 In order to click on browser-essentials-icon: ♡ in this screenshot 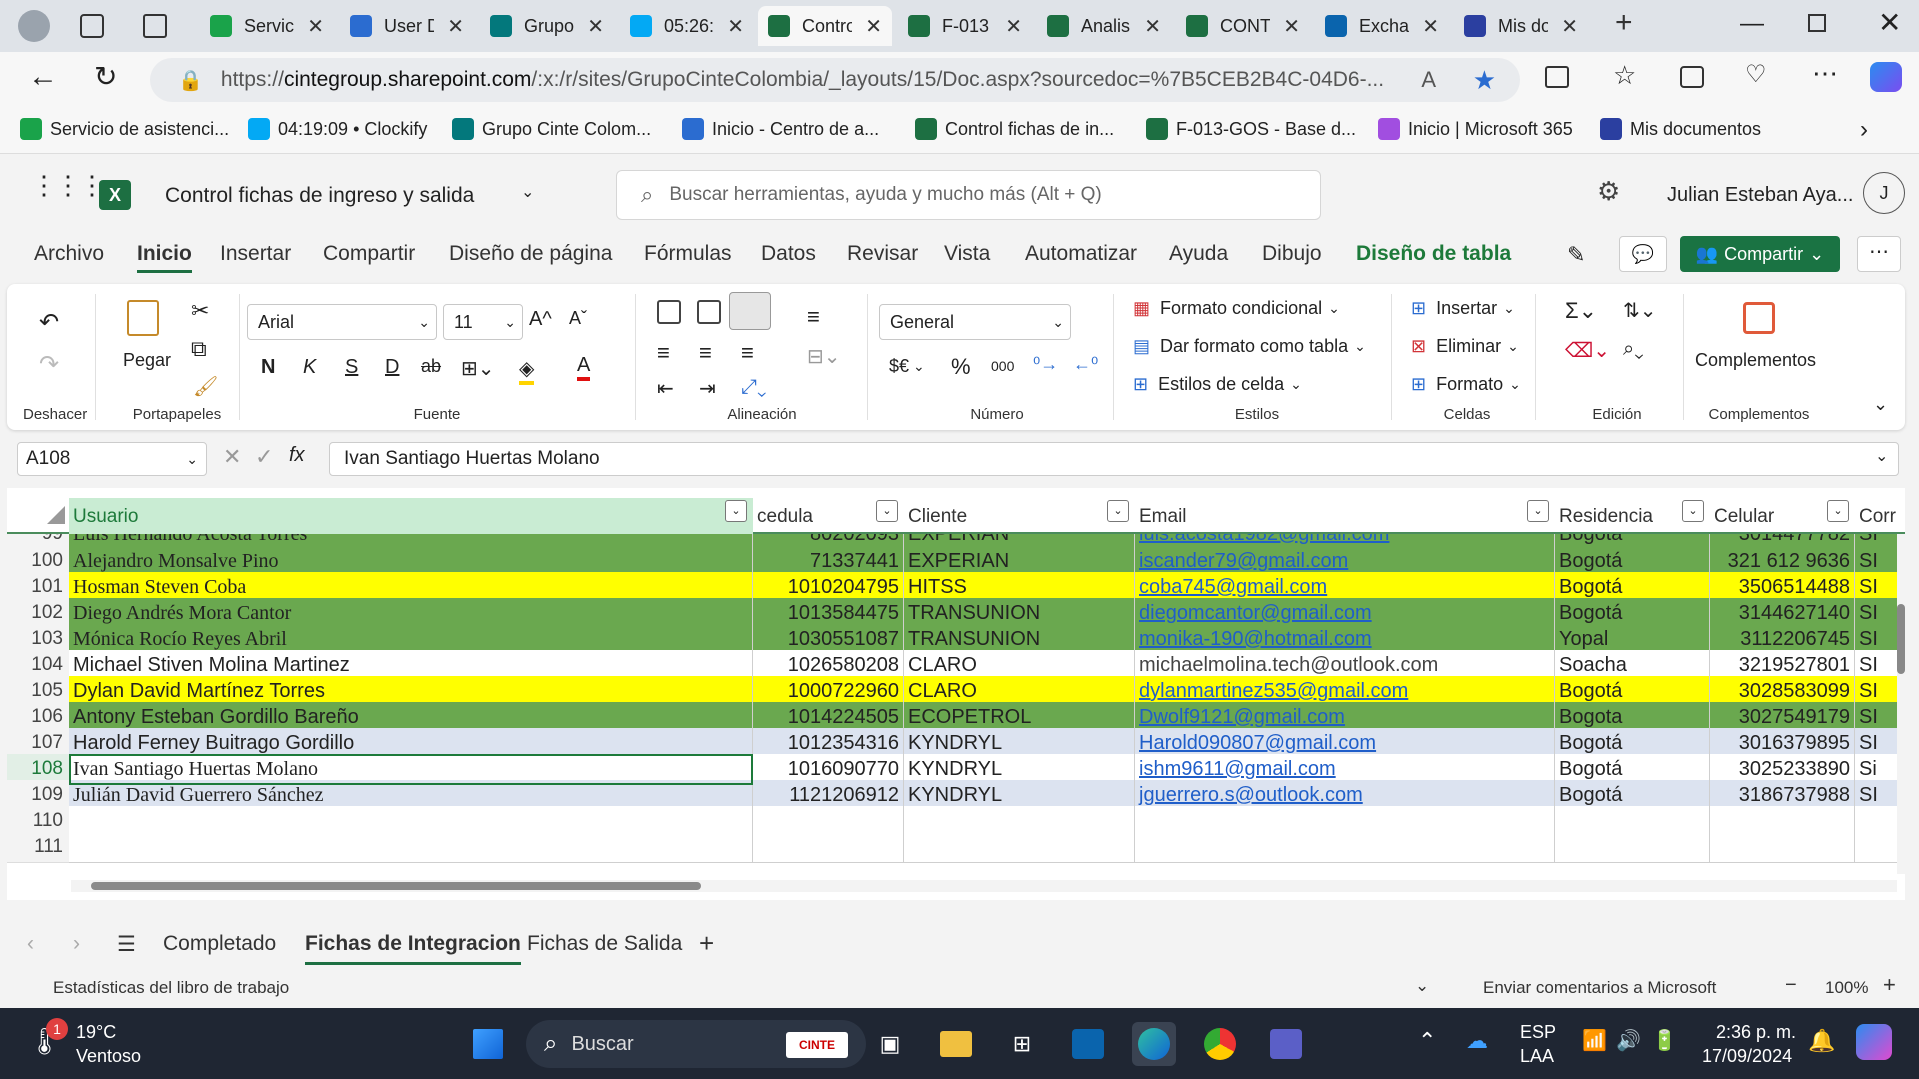, I will do `click(1756, 74)`.